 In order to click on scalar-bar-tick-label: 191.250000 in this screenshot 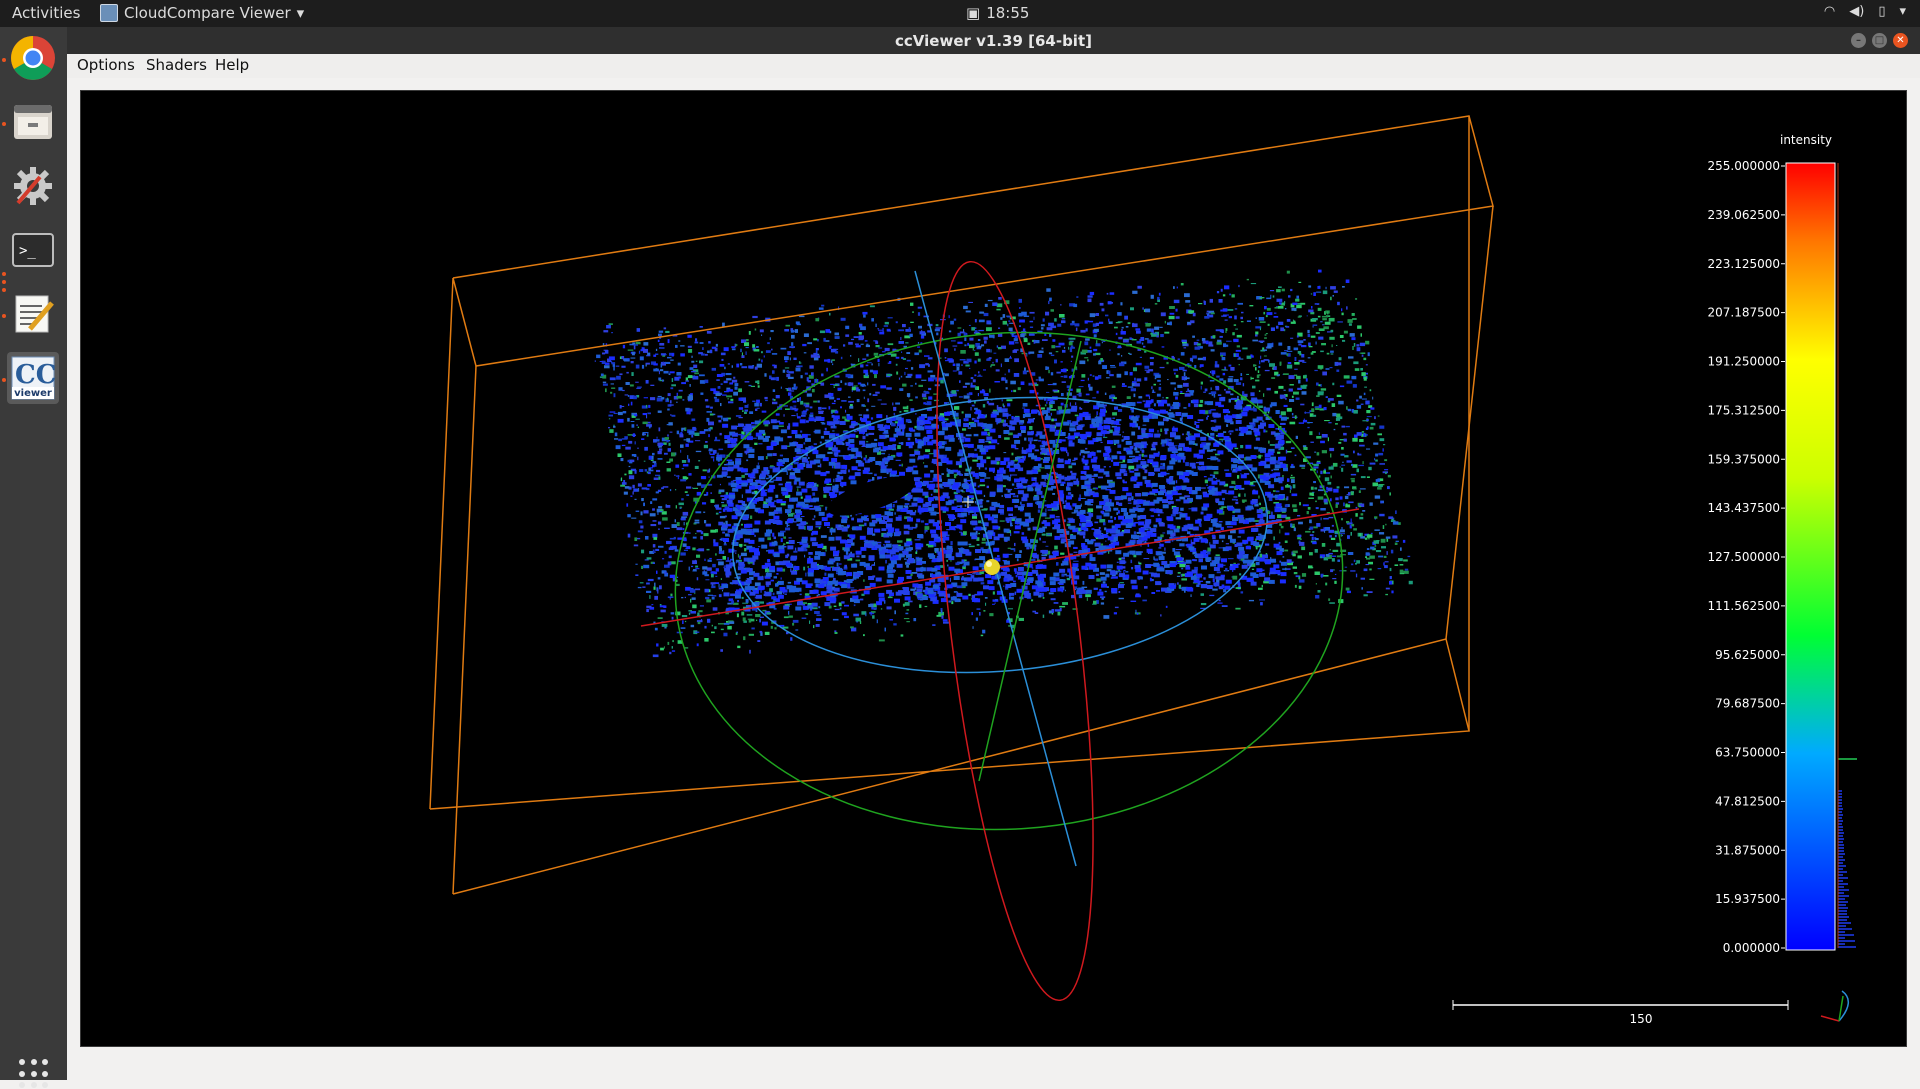, I will do `click(1743, 362)`.